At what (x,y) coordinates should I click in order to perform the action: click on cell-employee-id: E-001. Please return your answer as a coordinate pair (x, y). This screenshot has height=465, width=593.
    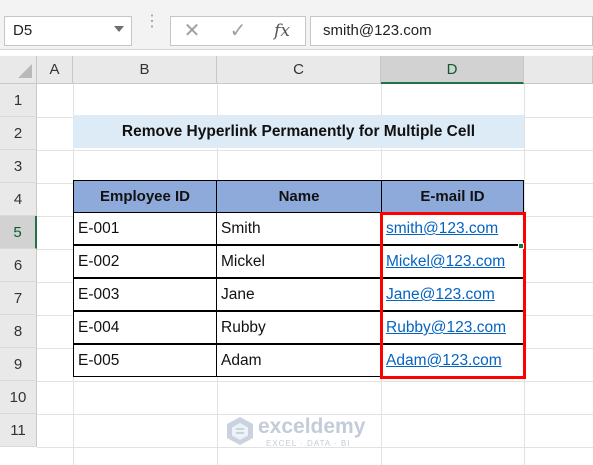
    Looking at the image, I should click on (145, 228).